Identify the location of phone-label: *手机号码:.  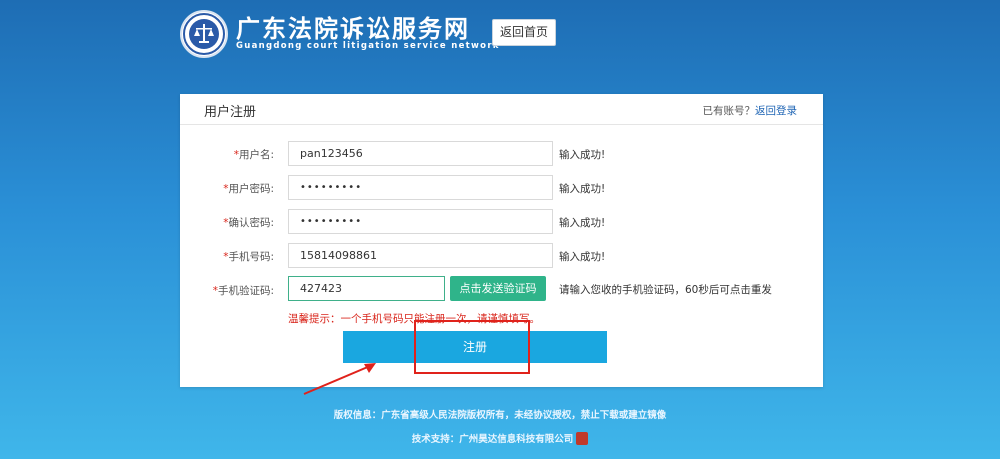
(248, 257).